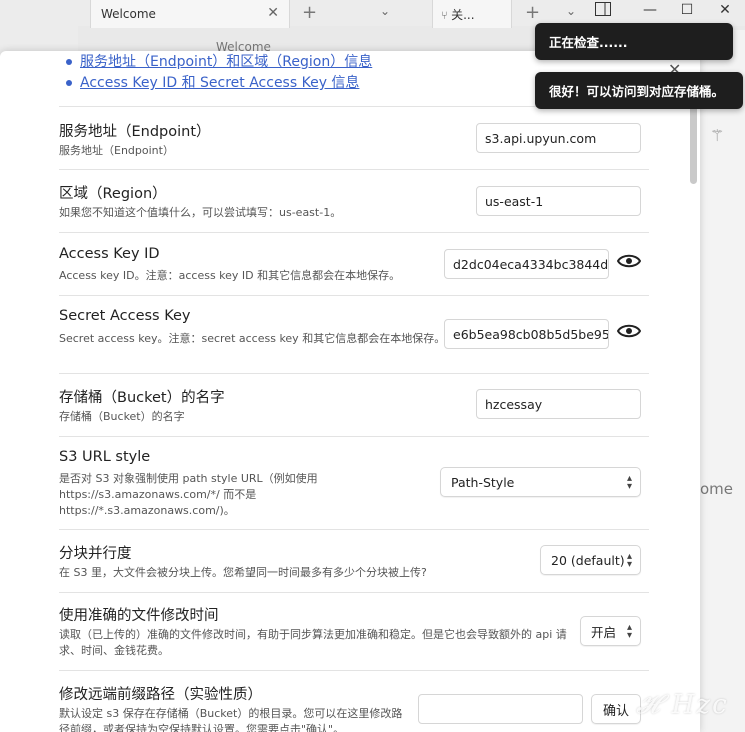 This screenshot has height=732, width=745. What do you see at coordinates (558, 138) in the screenshot?
I see `endpoint-input: s3.api.upyun.com` at bounding box center [558, 138].